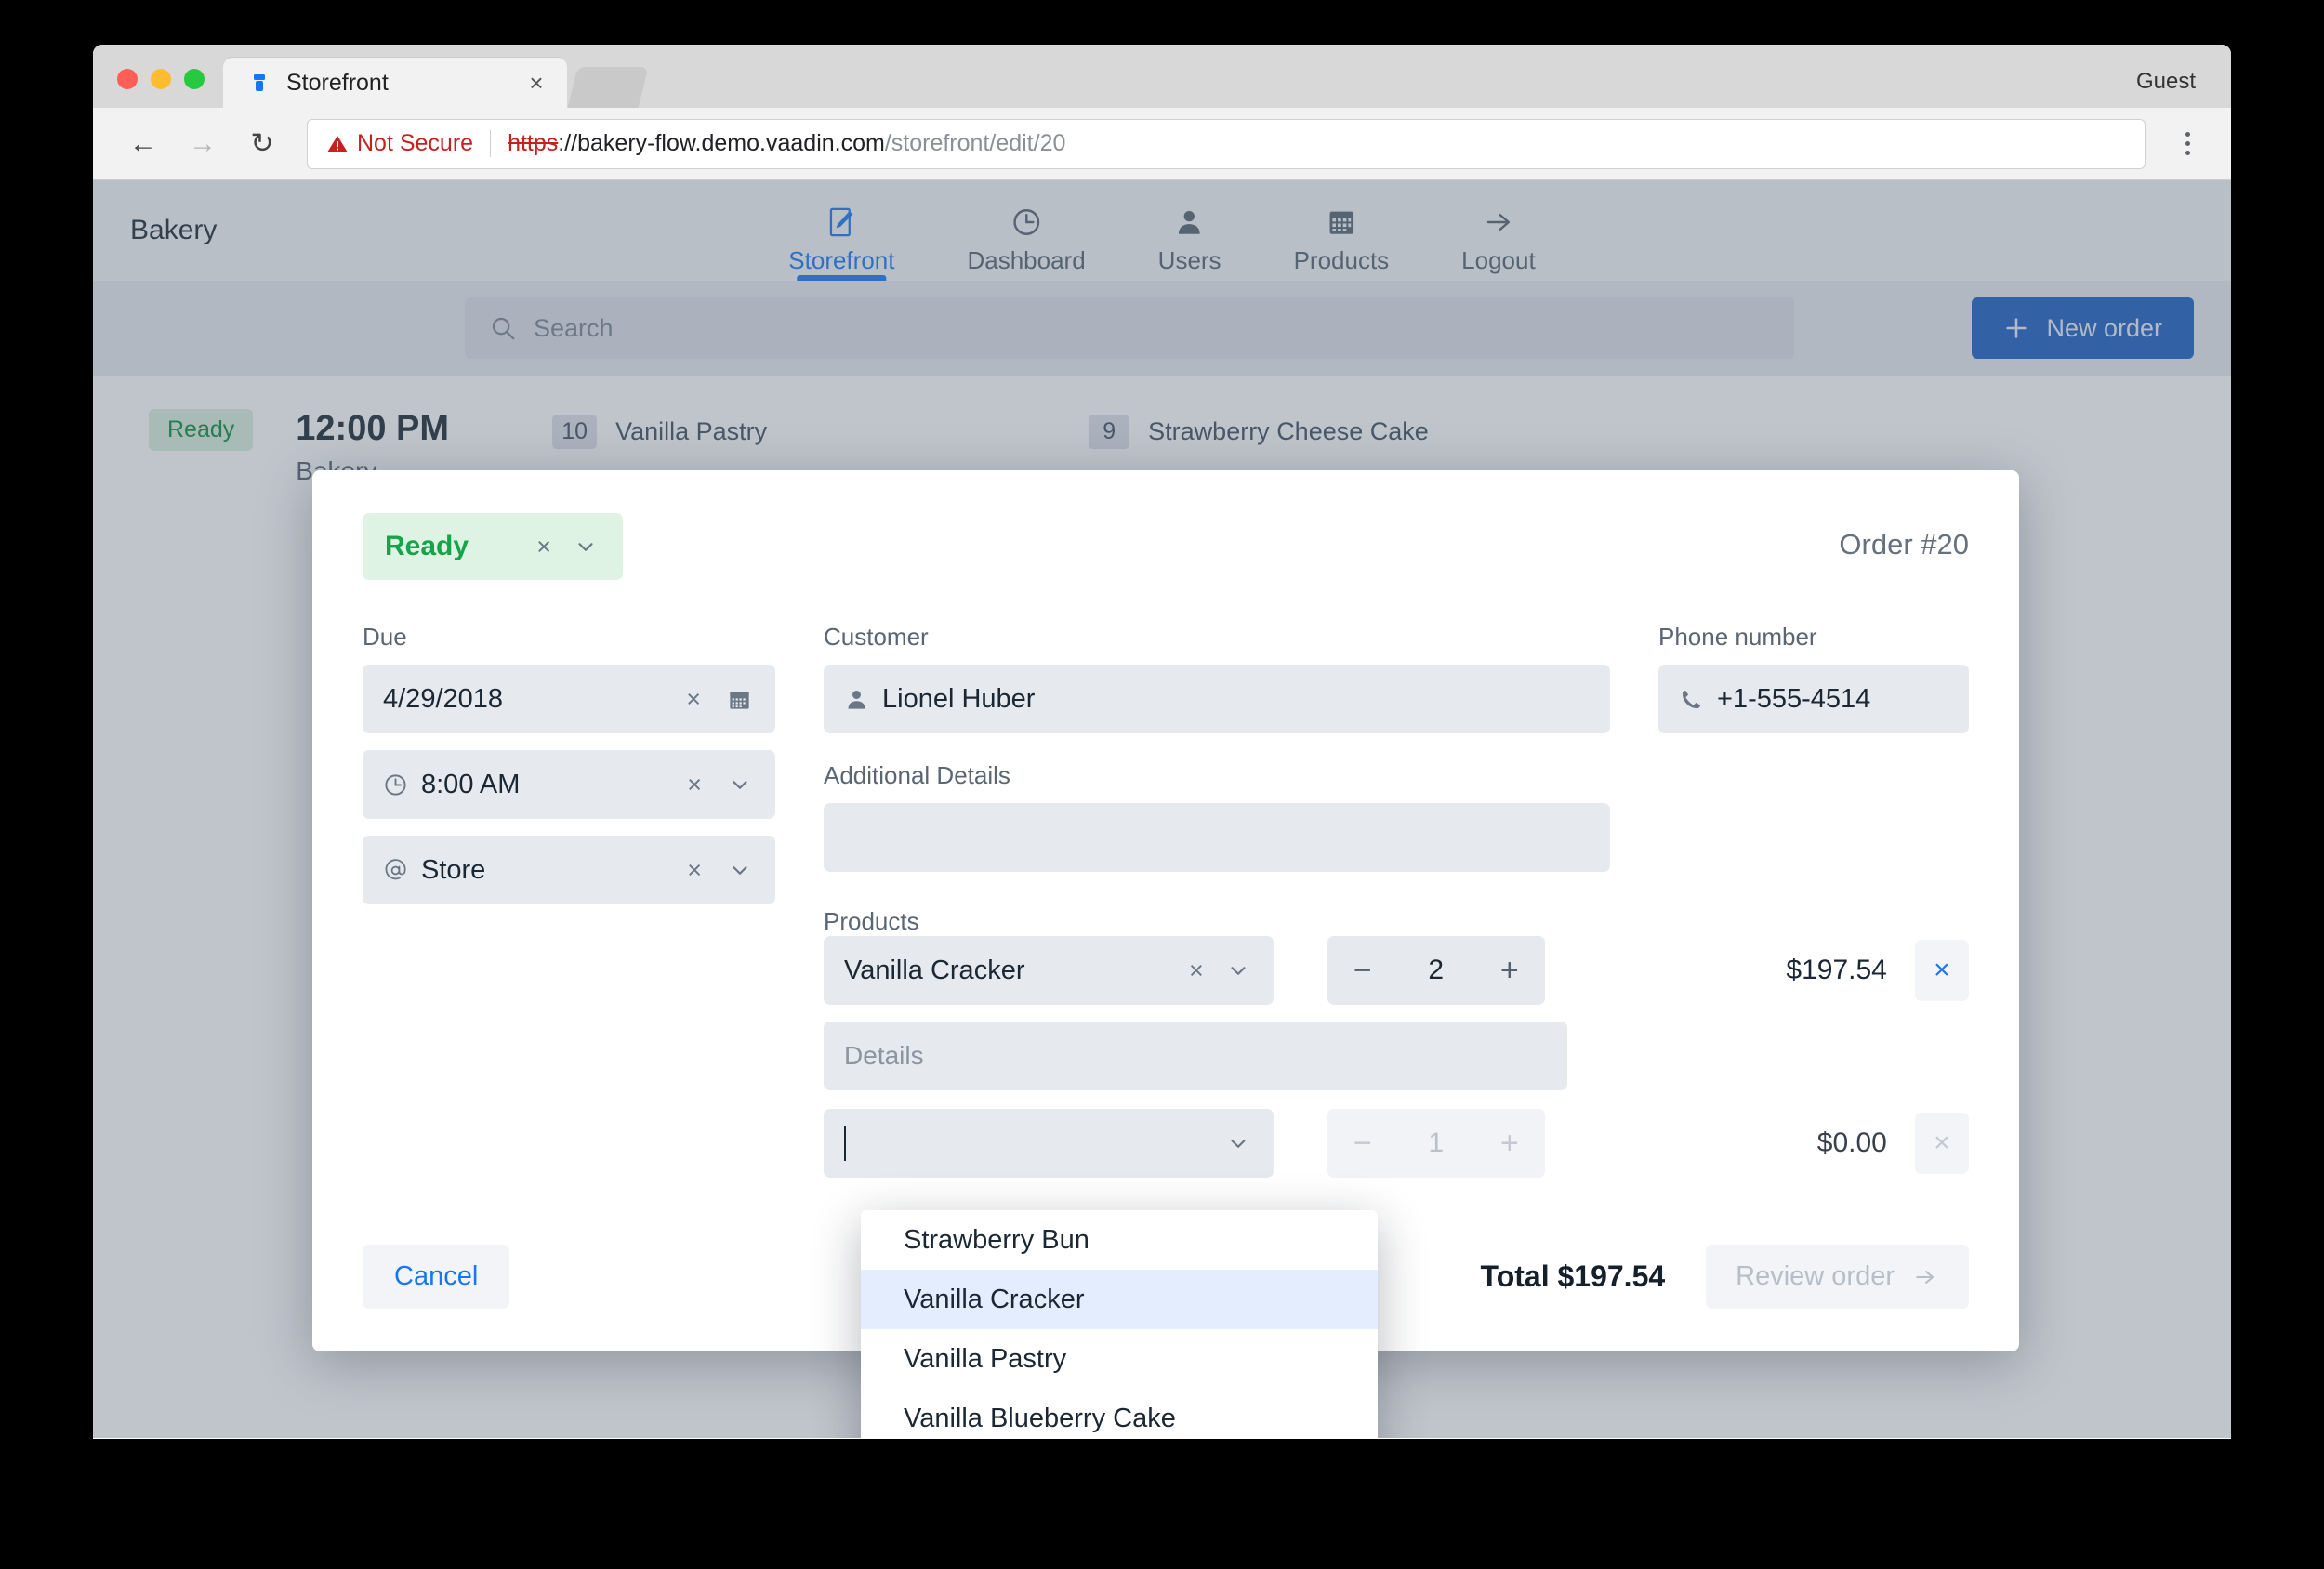 This screenshot has width=2324, height=1569. Describe the element at coordinates (739, 699) in the screenshot. I see `calendar-icon` at that location.